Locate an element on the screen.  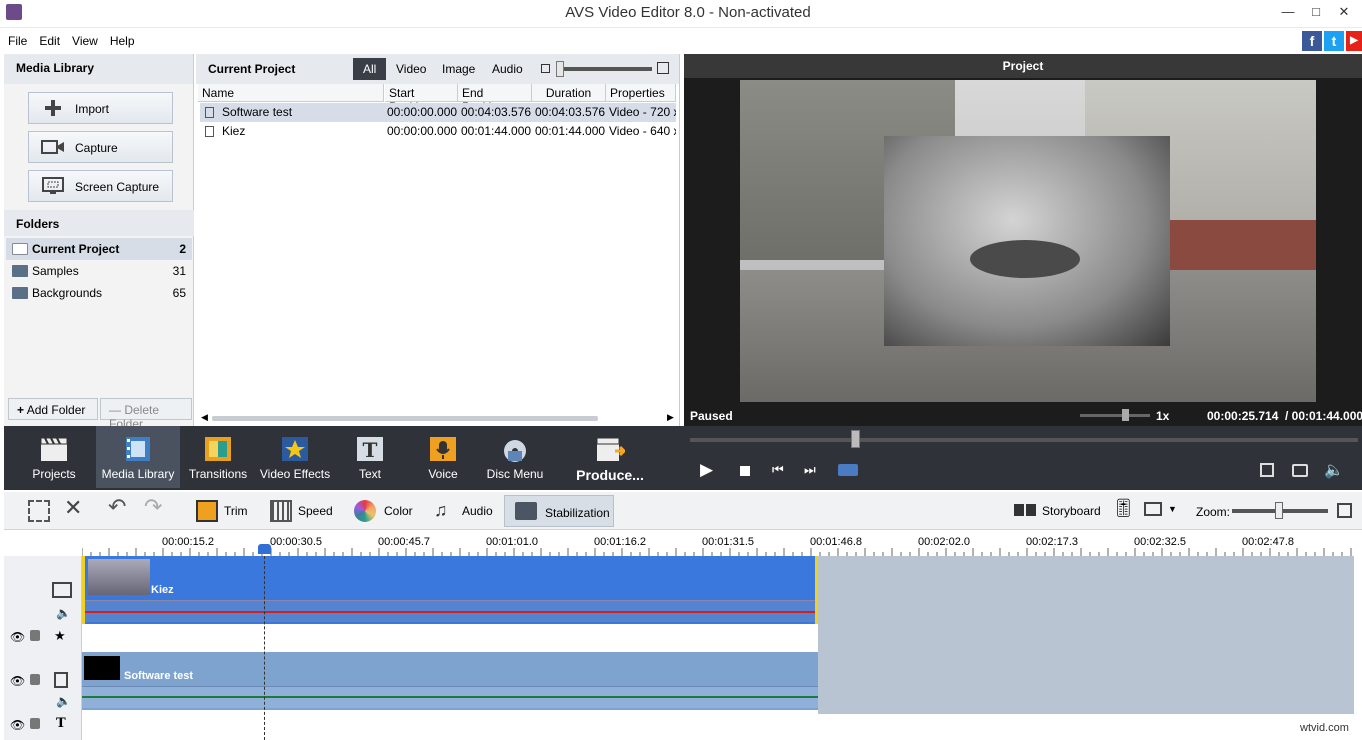
file-icon is located at coordinates (209, 131).